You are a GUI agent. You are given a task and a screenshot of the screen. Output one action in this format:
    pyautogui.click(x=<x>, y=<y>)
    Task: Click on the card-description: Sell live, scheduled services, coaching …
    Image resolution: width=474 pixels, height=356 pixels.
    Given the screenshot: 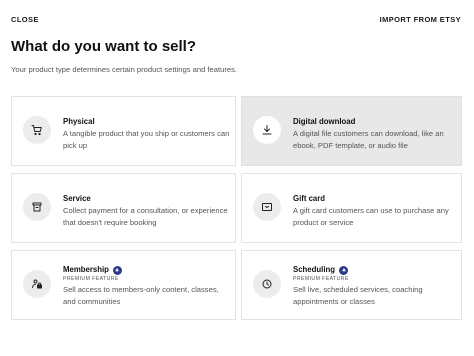 What is the action you would take?
    pyautogui.click(x=358, y=295)
    